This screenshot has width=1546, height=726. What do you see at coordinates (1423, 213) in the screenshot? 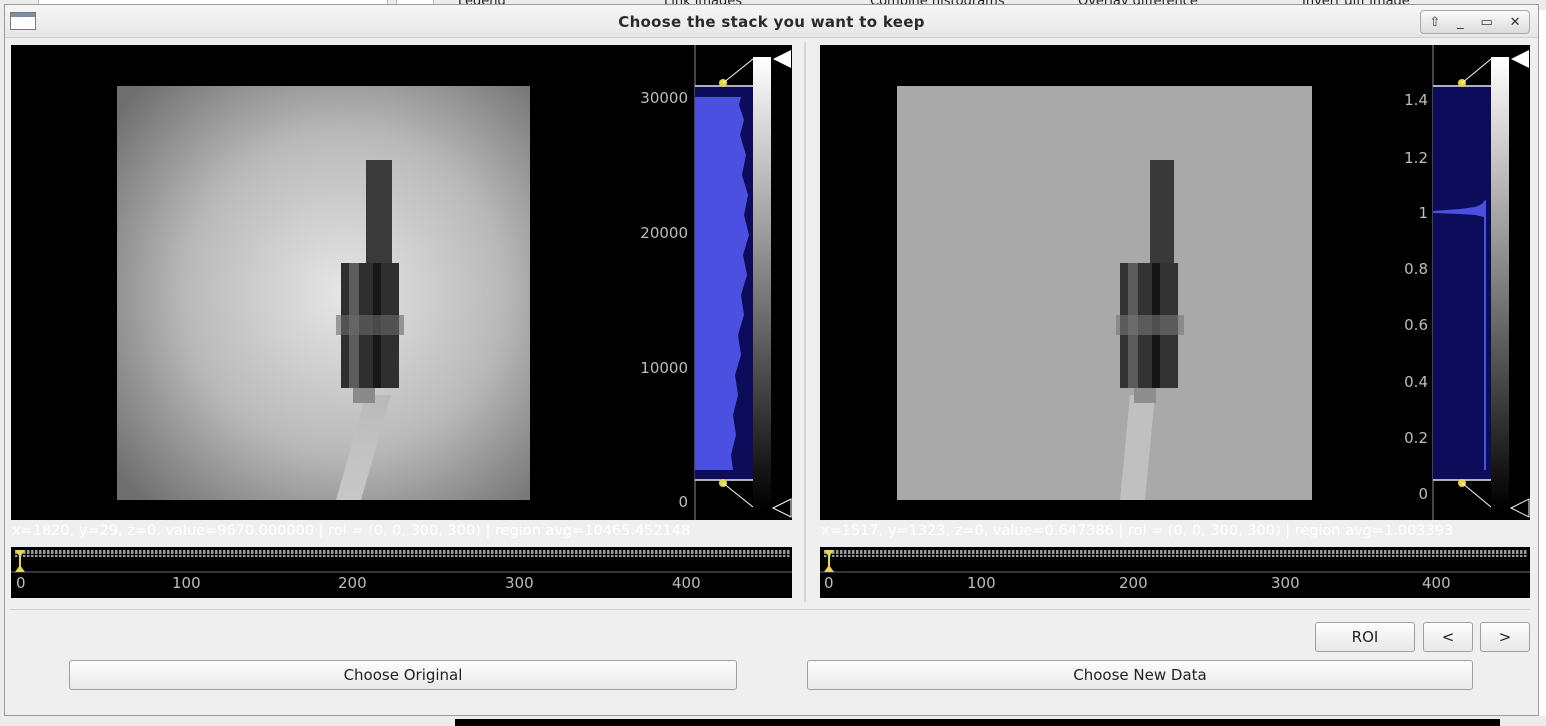
I see `right-hist-tick: 1` at bounding box center [1423, 213].